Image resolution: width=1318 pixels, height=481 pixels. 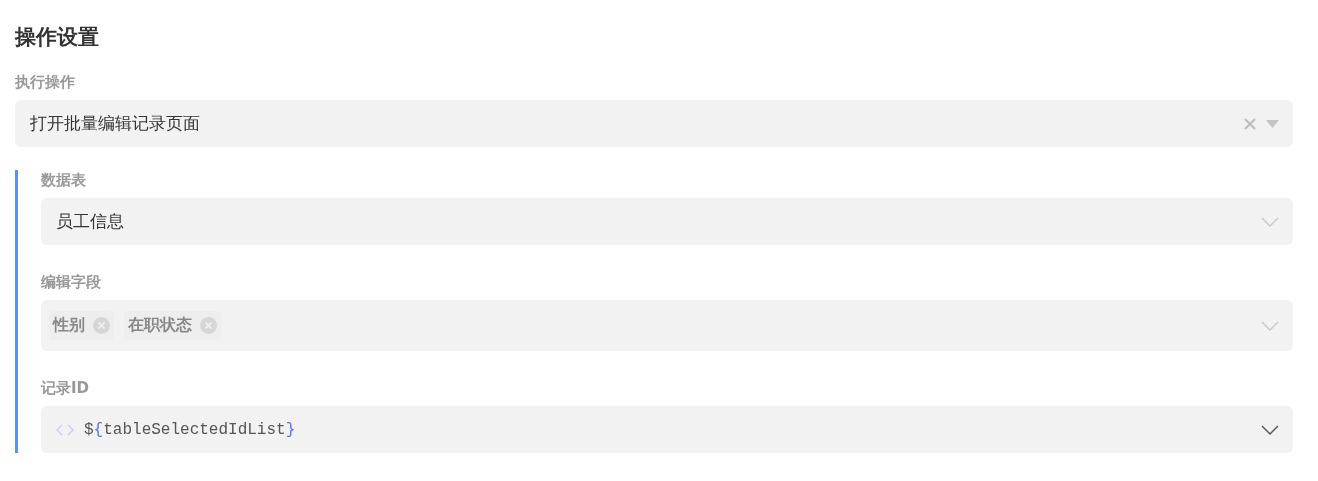 I want to click on field-tag: 性别, so click(x=81, y=325).